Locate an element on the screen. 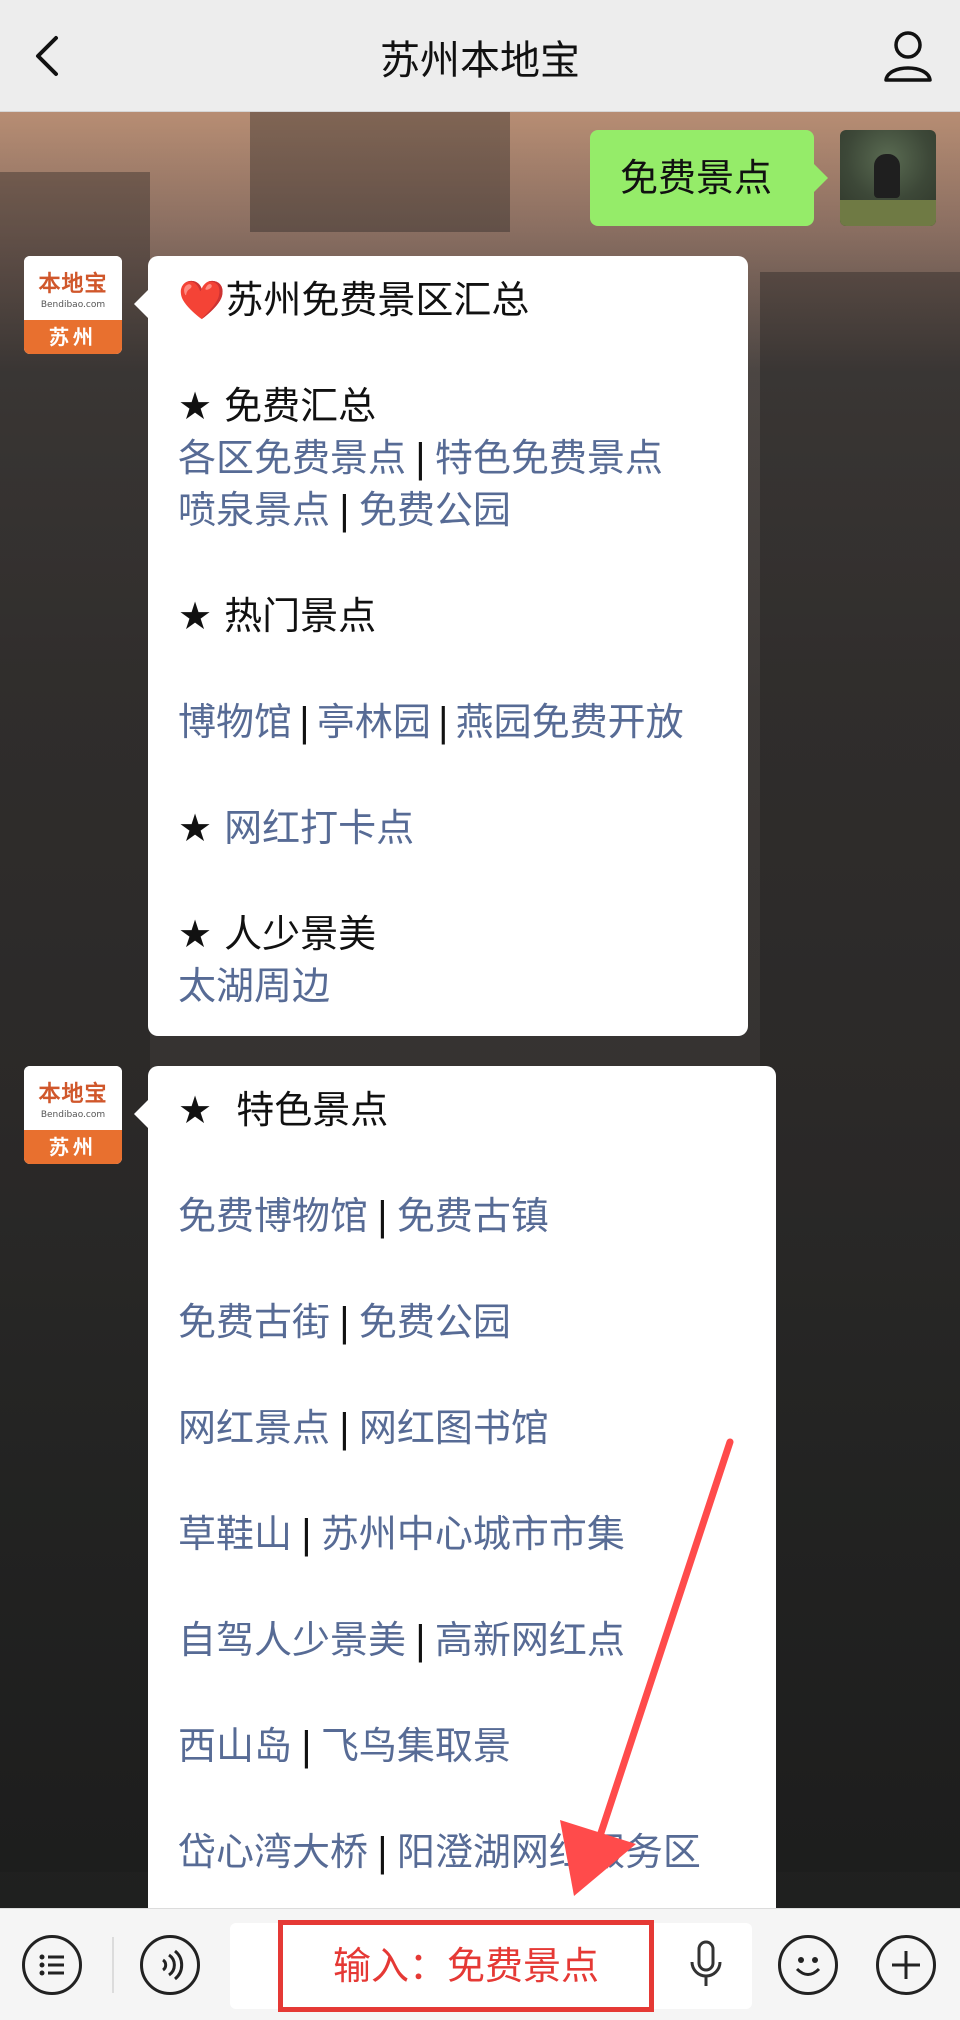 Image resolution: width=960 pixels, height=2020 pixels. section-title: ★ 特色景点 is located at coordinates (283, 1110).